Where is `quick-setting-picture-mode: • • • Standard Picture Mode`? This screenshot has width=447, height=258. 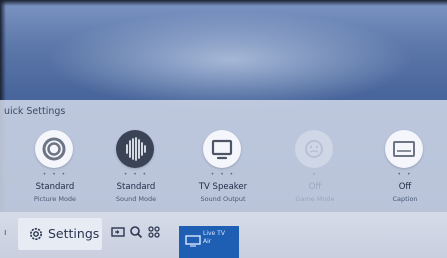
quick-setting-picture-mode: • • • Standard Picture Mode is located at coordinates (55, 170).